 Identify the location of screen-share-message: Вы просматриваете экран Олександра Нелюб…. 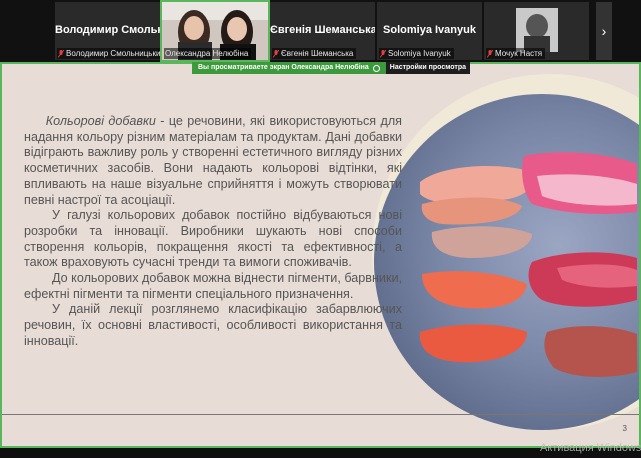
(289, 68).